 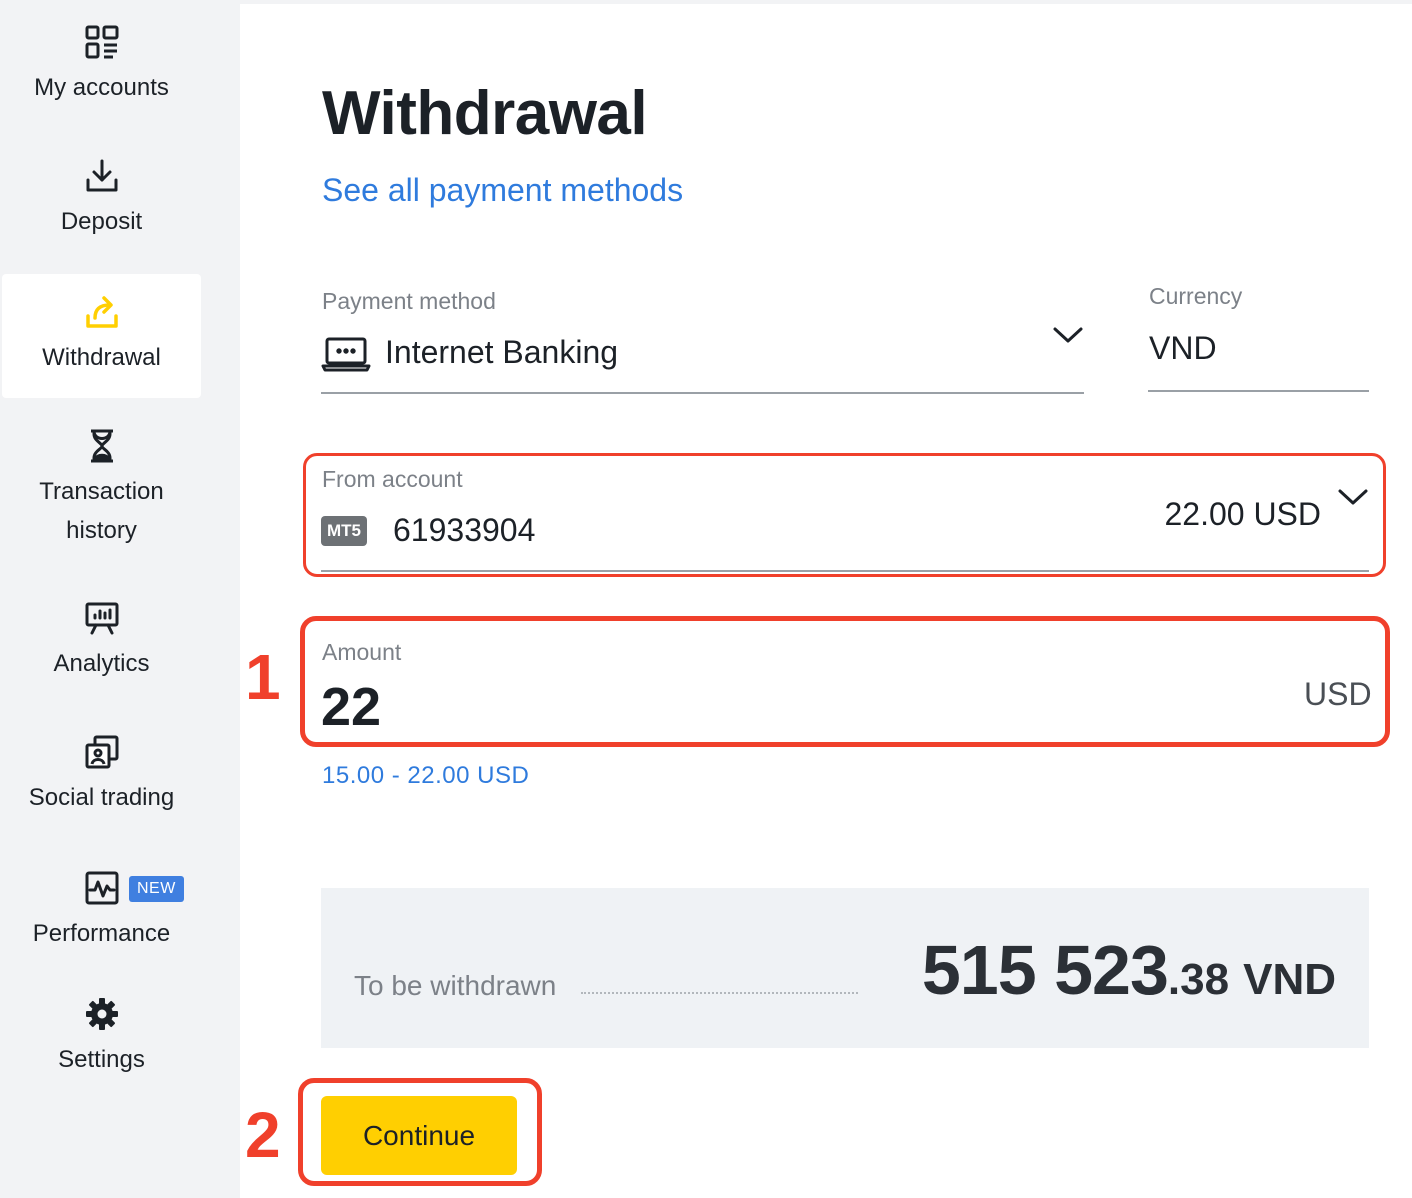 What do you see at coordinates (263, 677) in the screenshot?
I see `step-marker-1: 1` at bounding box center [263, 677].